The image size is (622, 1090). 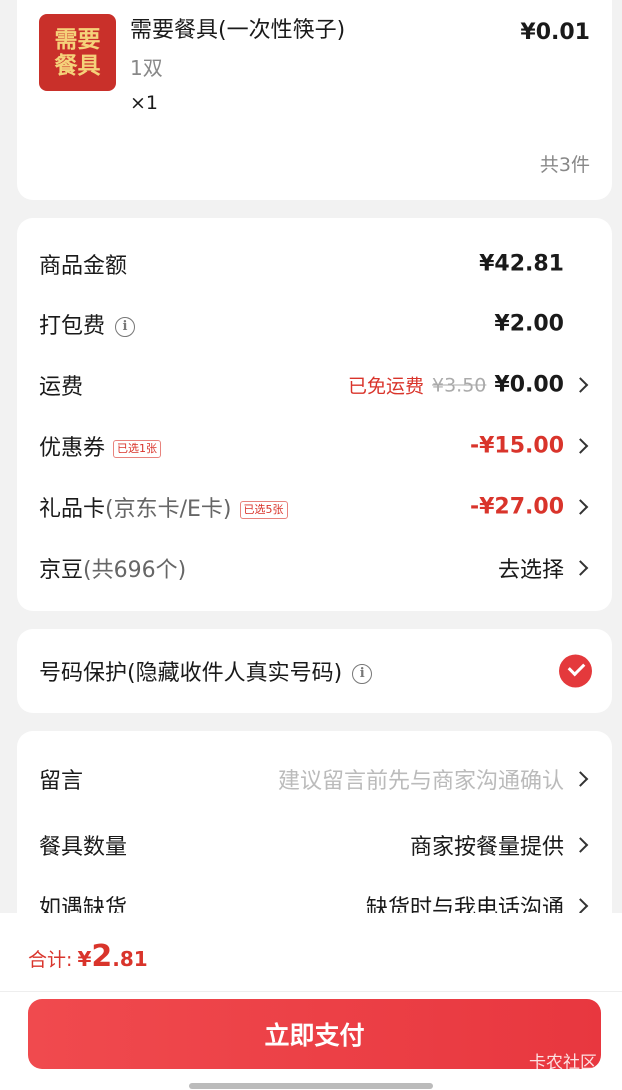 I want to click on giftcard-row: 礼品卡(京东卡/E卡) 已选5张 -¥27.00, so click(x=314, y=507).